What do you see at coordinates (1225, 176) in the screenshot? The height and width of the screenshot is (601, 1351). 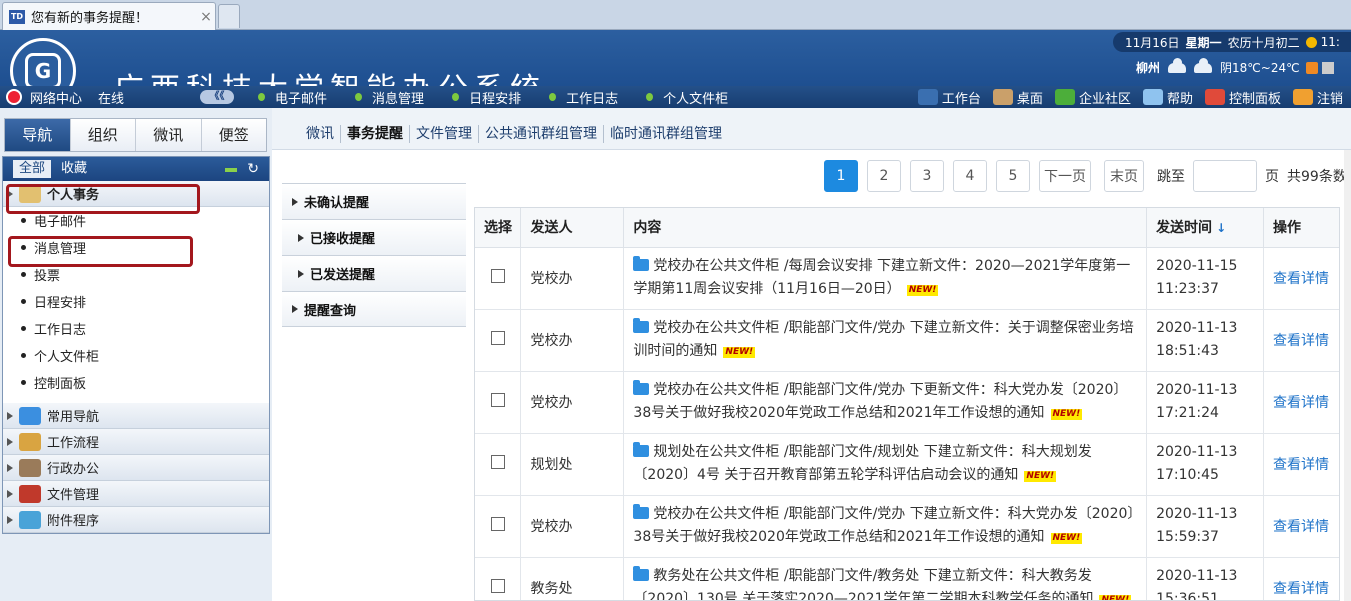 I see `page-jump-input` at bounding box center [1225, 176].